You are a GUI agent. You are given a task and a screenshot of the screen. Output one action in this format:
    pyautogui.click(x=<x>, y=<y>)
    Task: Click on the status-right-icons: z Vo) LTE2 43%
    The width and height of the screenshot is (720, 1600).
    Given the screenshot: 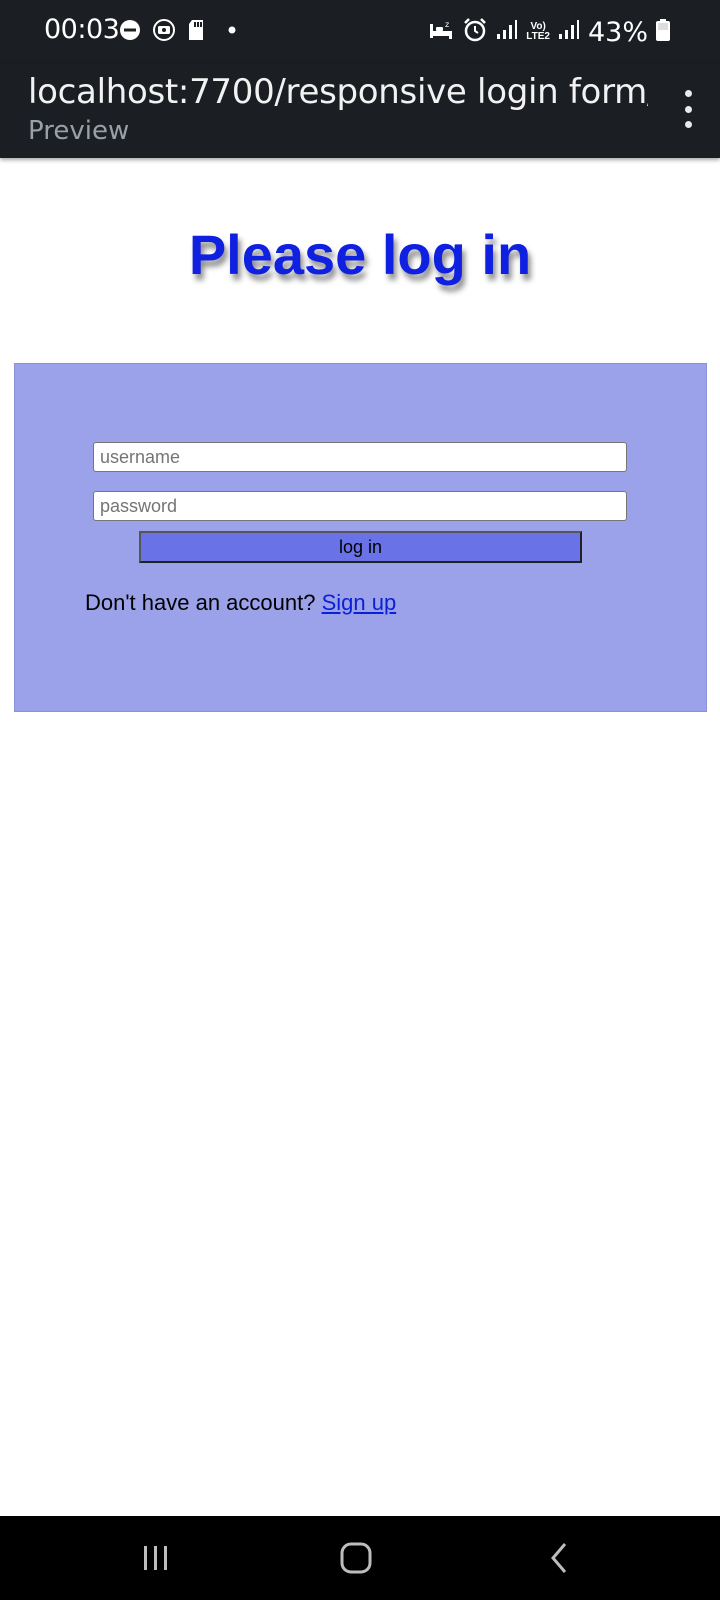 What is the action you would take?
    pyautogui.click(x=549, y=32)
    